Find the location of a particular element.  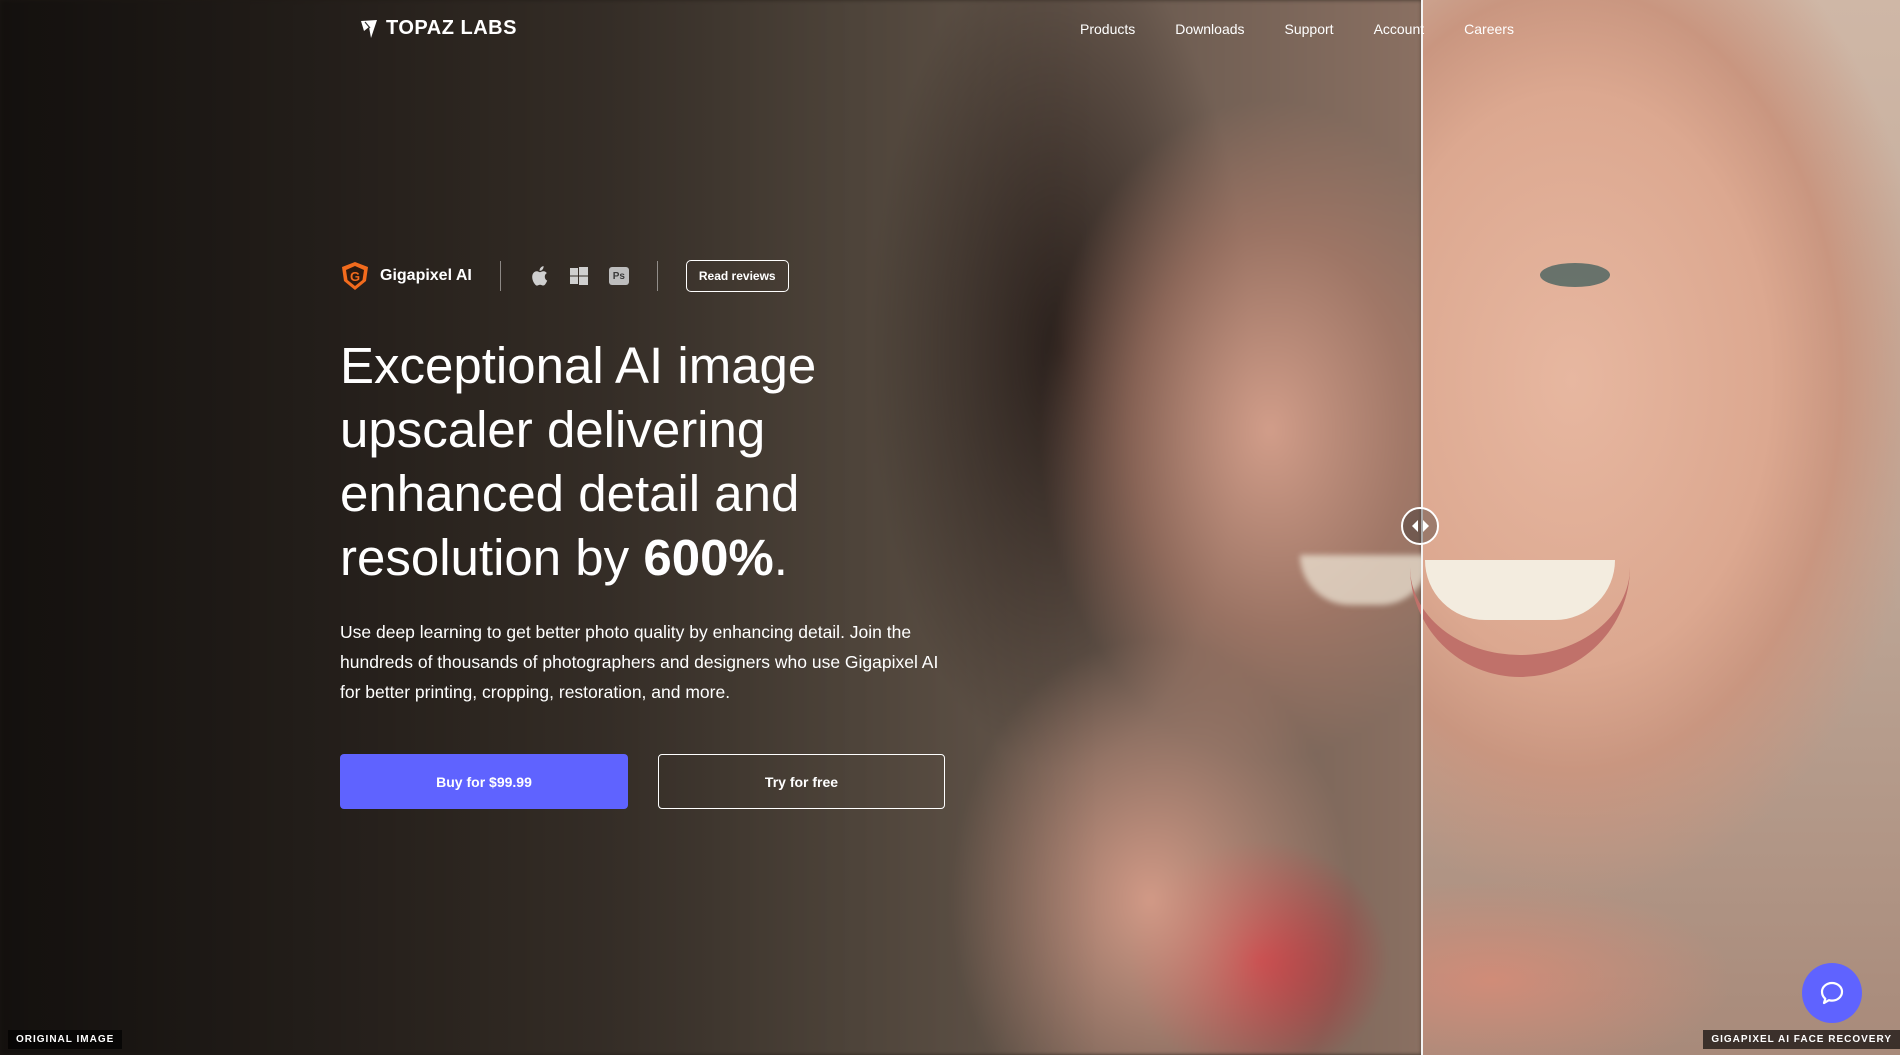

gigapixel-badge-icon: G is located at coordinates (355, 276).